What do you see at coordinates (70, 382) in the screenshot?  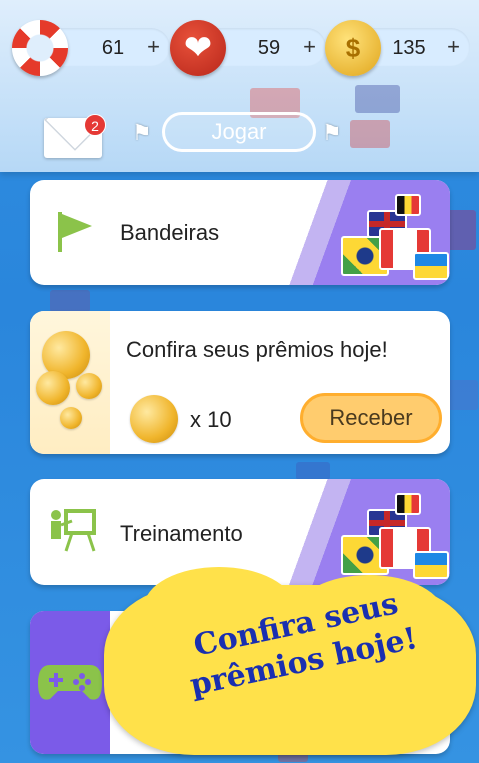 I see `coins-pile-image` at bounding box center [70, 382].